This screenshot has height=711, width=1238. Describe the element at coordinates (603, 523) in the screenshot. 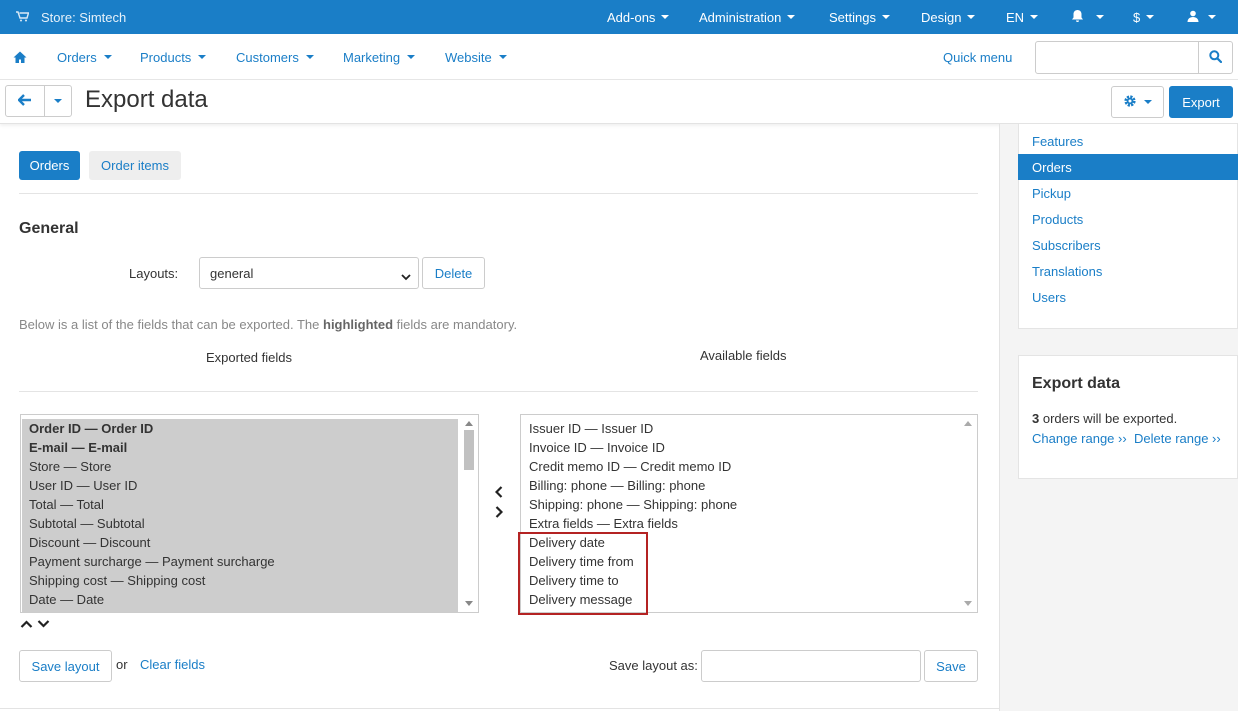

I see `available-field-option: Extra fields — Extra fields` at that location.